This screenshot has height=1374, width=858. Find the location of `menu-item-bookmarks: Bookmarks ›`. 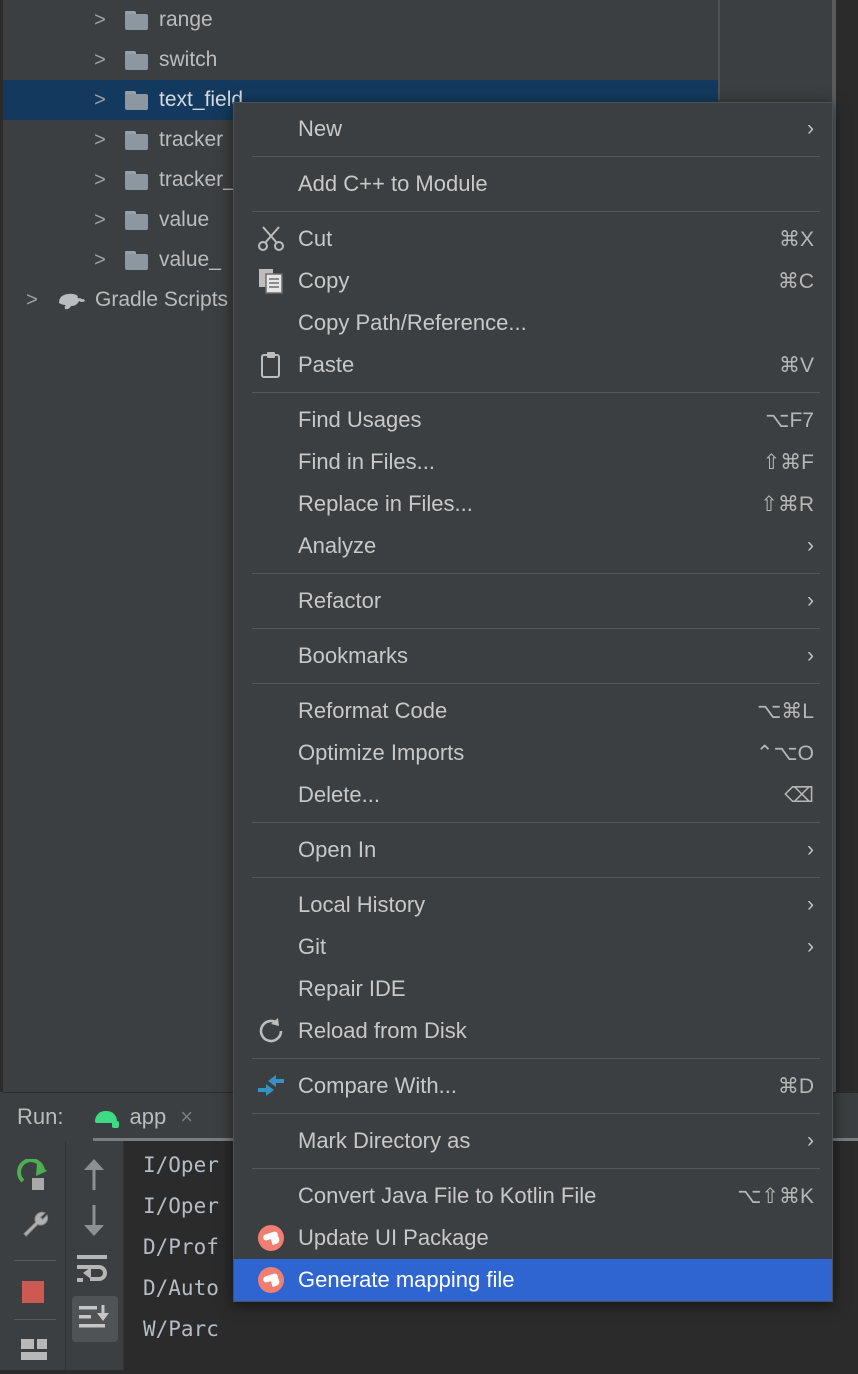

menu-item-bookmarks: Bookmarks › is located at coordinates (533, 656).